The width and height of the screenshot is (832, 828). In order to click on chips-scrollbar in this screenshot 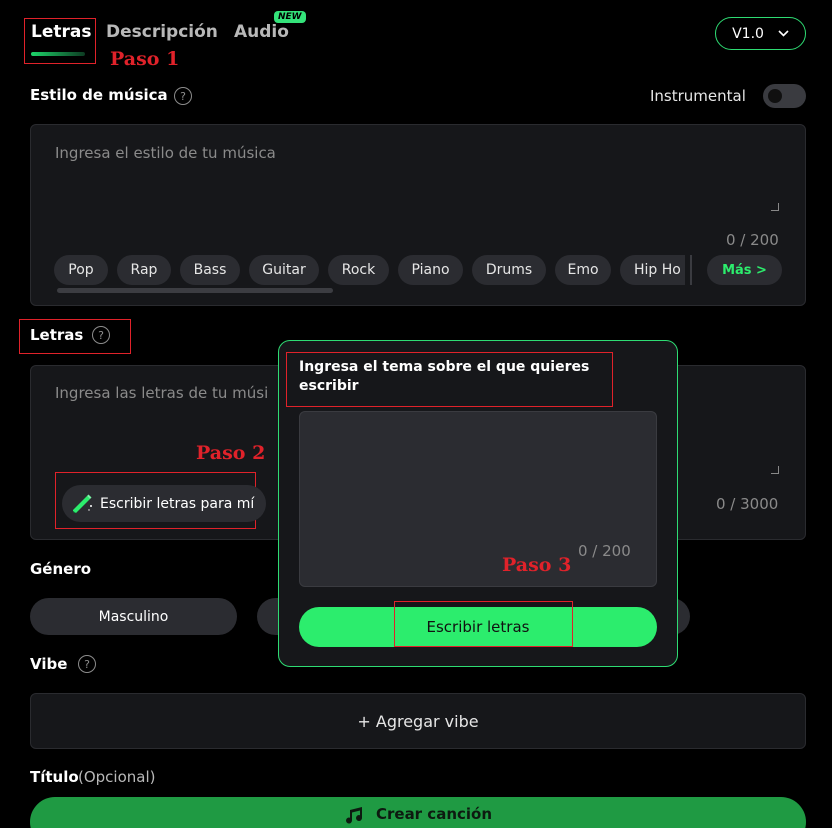, I will do `click(195, 290)`.